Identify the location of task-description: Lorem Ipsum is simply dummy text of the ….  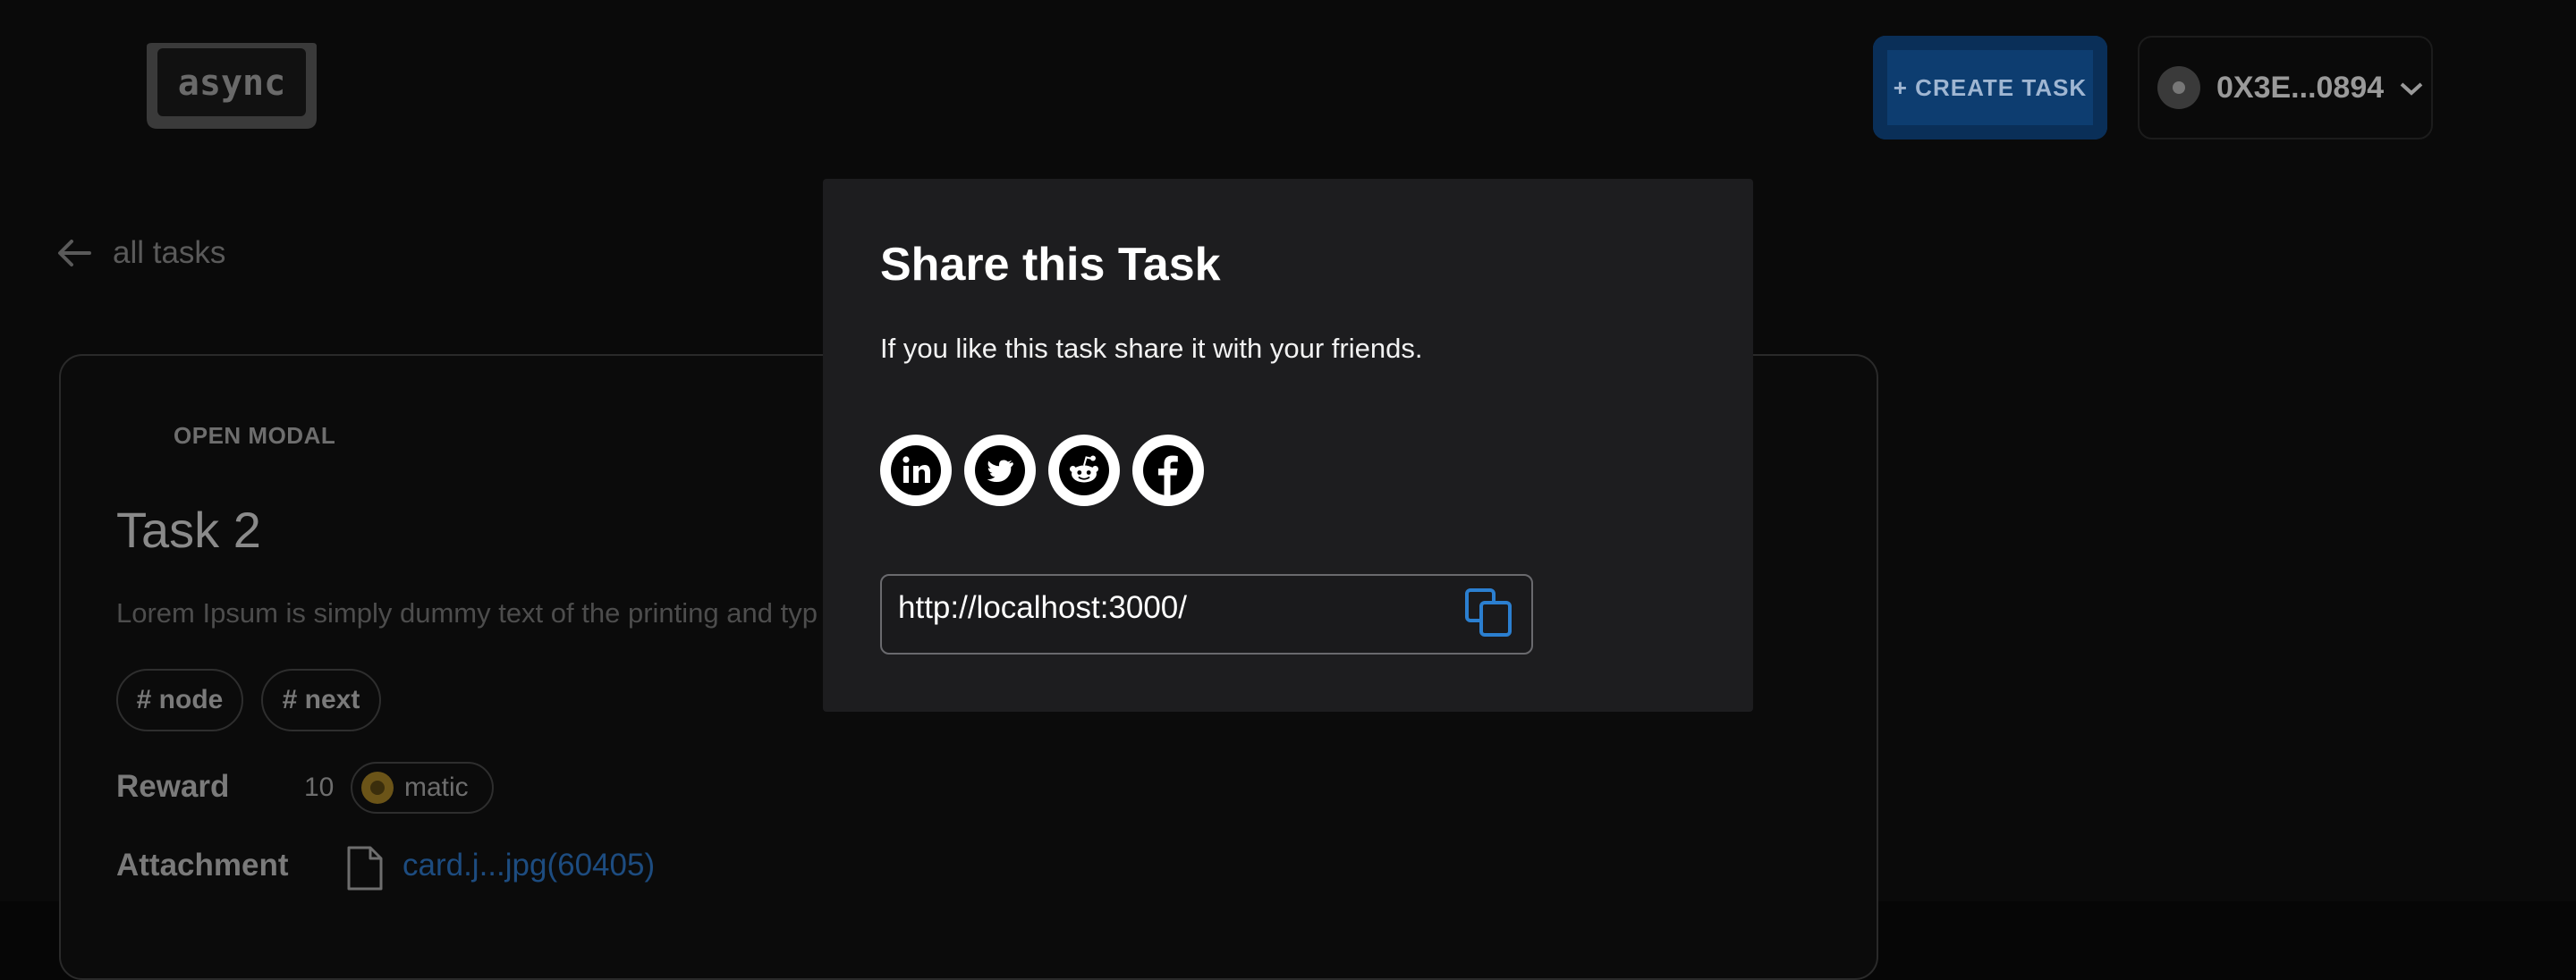
(467, 613).